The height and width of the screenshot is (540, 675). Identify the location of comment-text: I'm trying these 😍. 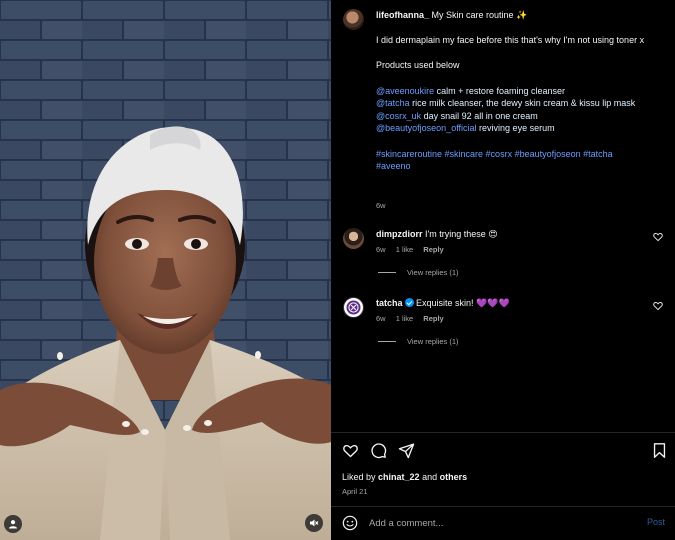
(461, 234).